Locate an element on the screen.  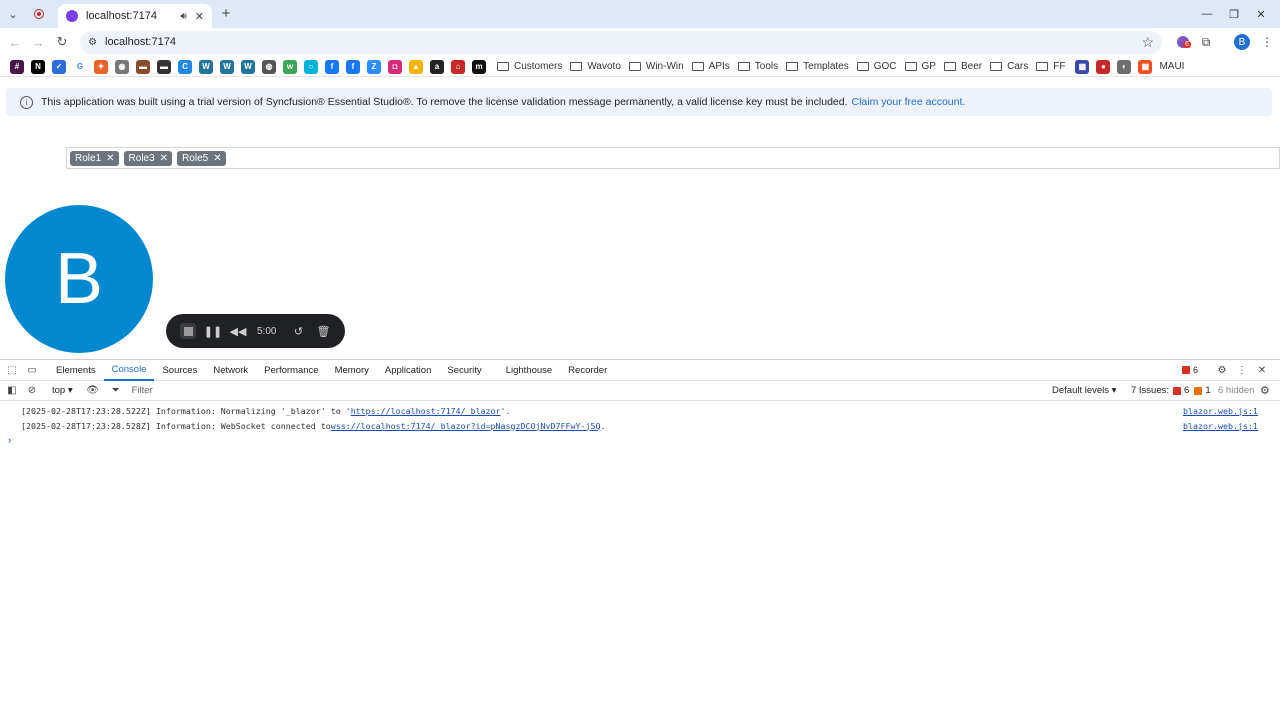
devtools-settings-icon: ⚙ is located at coordinates (1222, 370).